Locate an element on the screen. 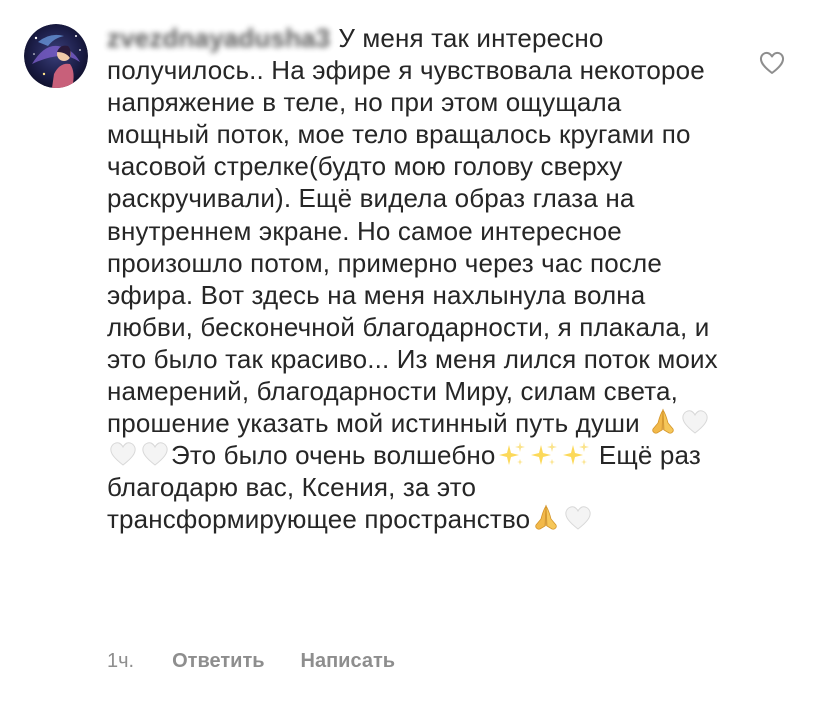 The height and width of the screenshot is (715, 828). avatar-image is located at coordinates (56, 56).